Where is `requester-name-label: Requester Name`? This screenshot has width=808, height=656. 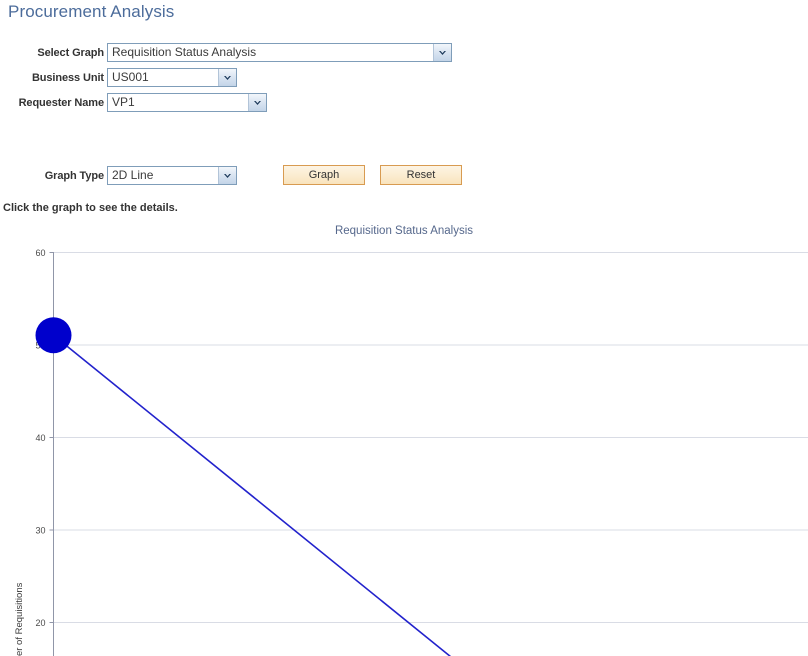
requester-name-label: Requester Name is located at coordinates (61, 102).